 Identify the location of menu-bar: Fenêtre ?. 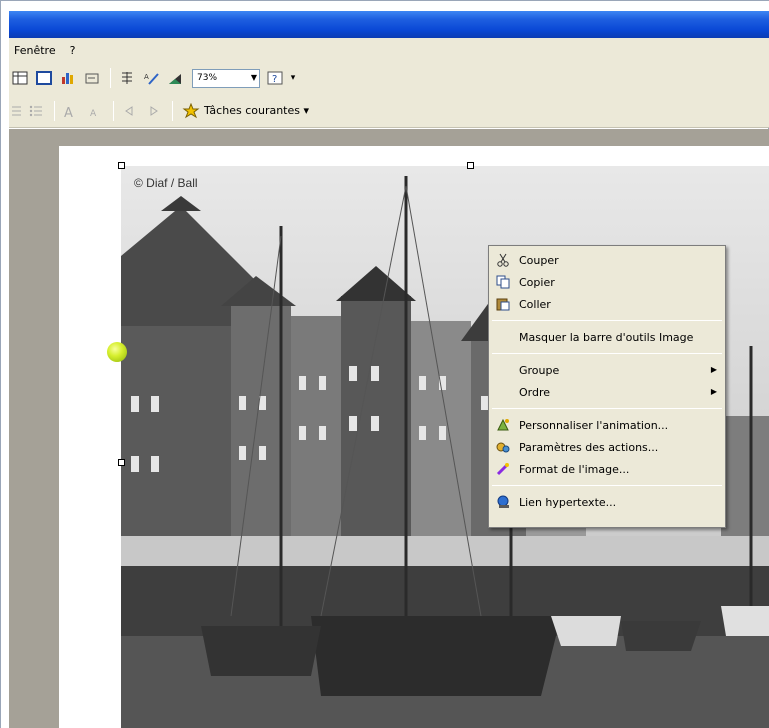
(389, 50).